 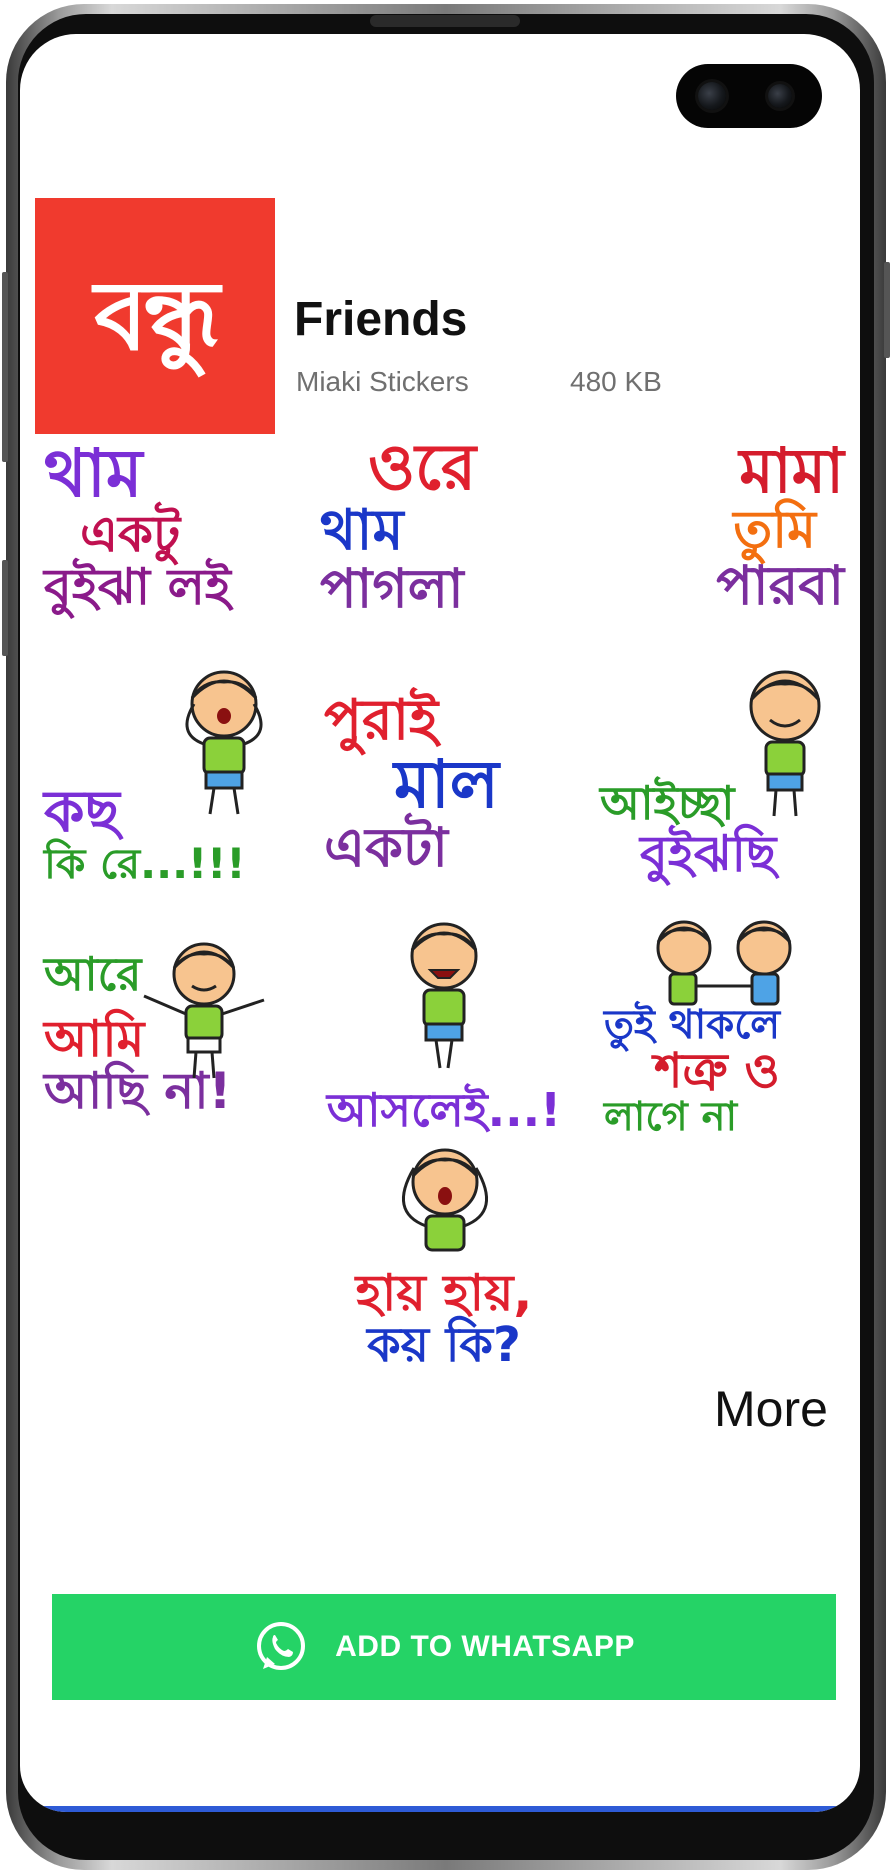 What do you see at coordinates (791, 470) in the screenshot?
I see `sticker-3-line-1: মামা` at bounding box center [791, 470].